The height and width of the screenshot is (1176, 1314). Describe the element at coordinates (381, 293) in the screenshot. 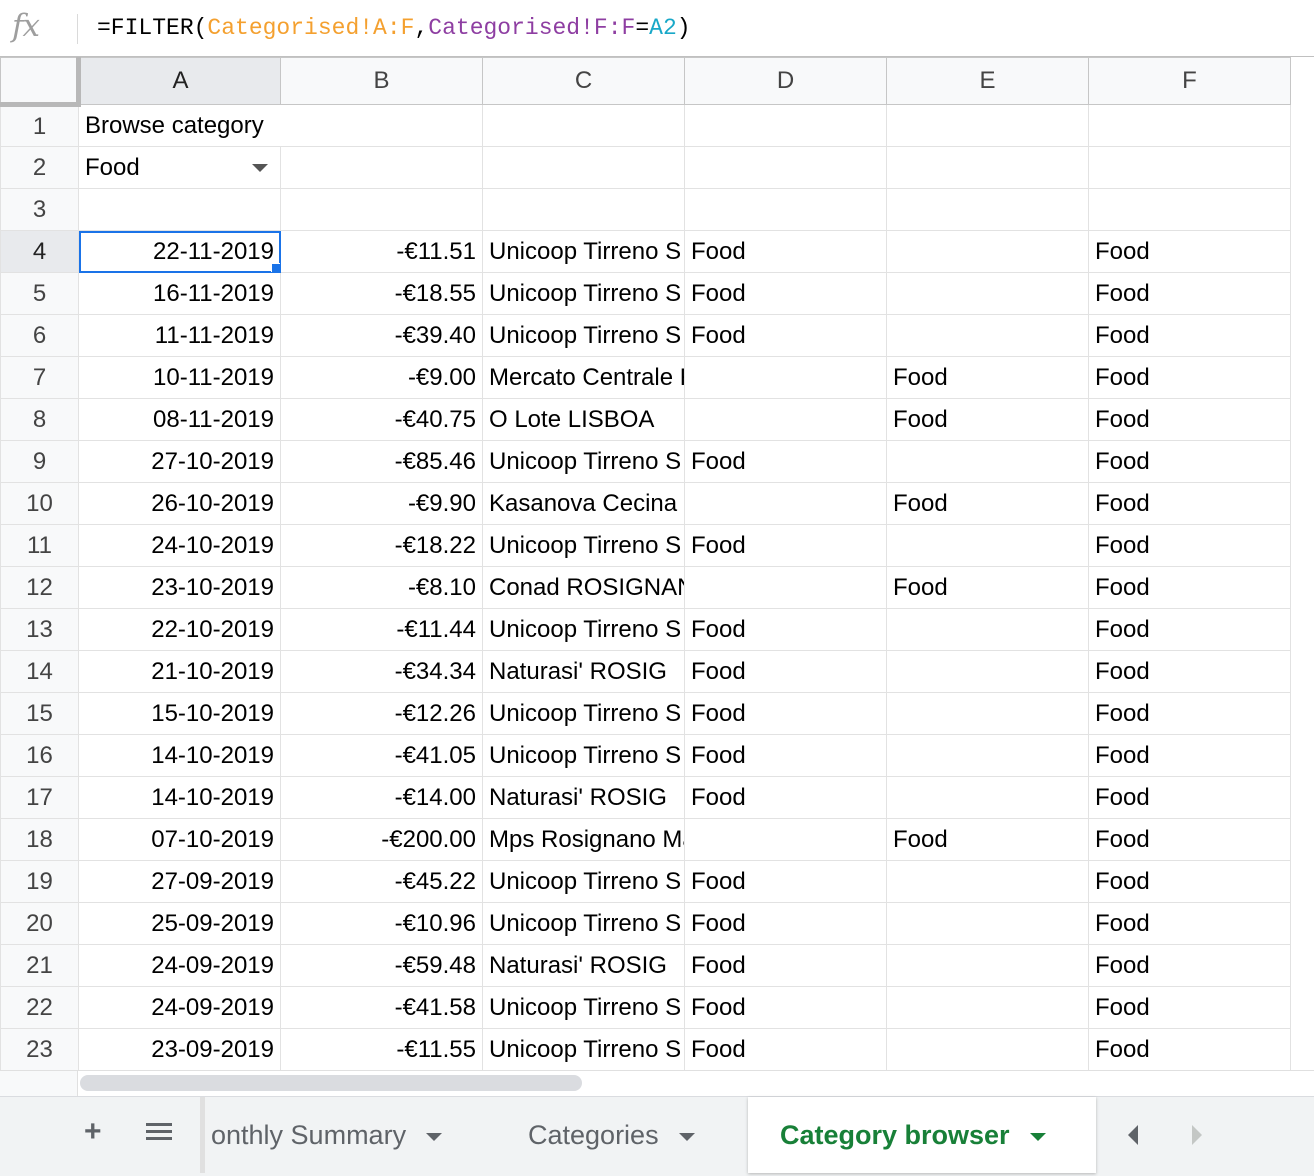

I see `amount-cell: -€18.55` at that location.